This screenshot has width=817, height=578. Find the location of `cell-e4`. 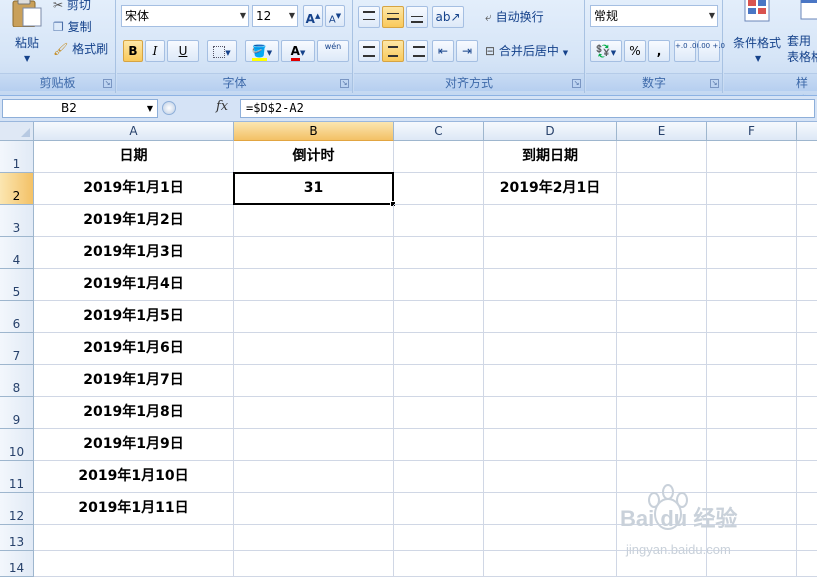

cell-e4 is located at coordinates (662, 253).